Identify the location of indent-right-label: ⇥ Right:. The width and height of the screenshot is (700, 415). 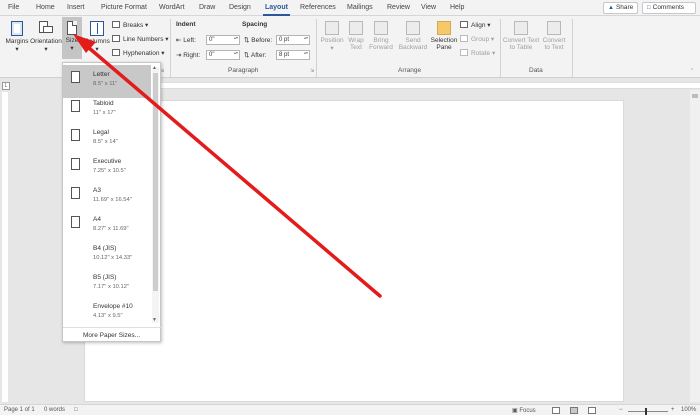
(188, 55).